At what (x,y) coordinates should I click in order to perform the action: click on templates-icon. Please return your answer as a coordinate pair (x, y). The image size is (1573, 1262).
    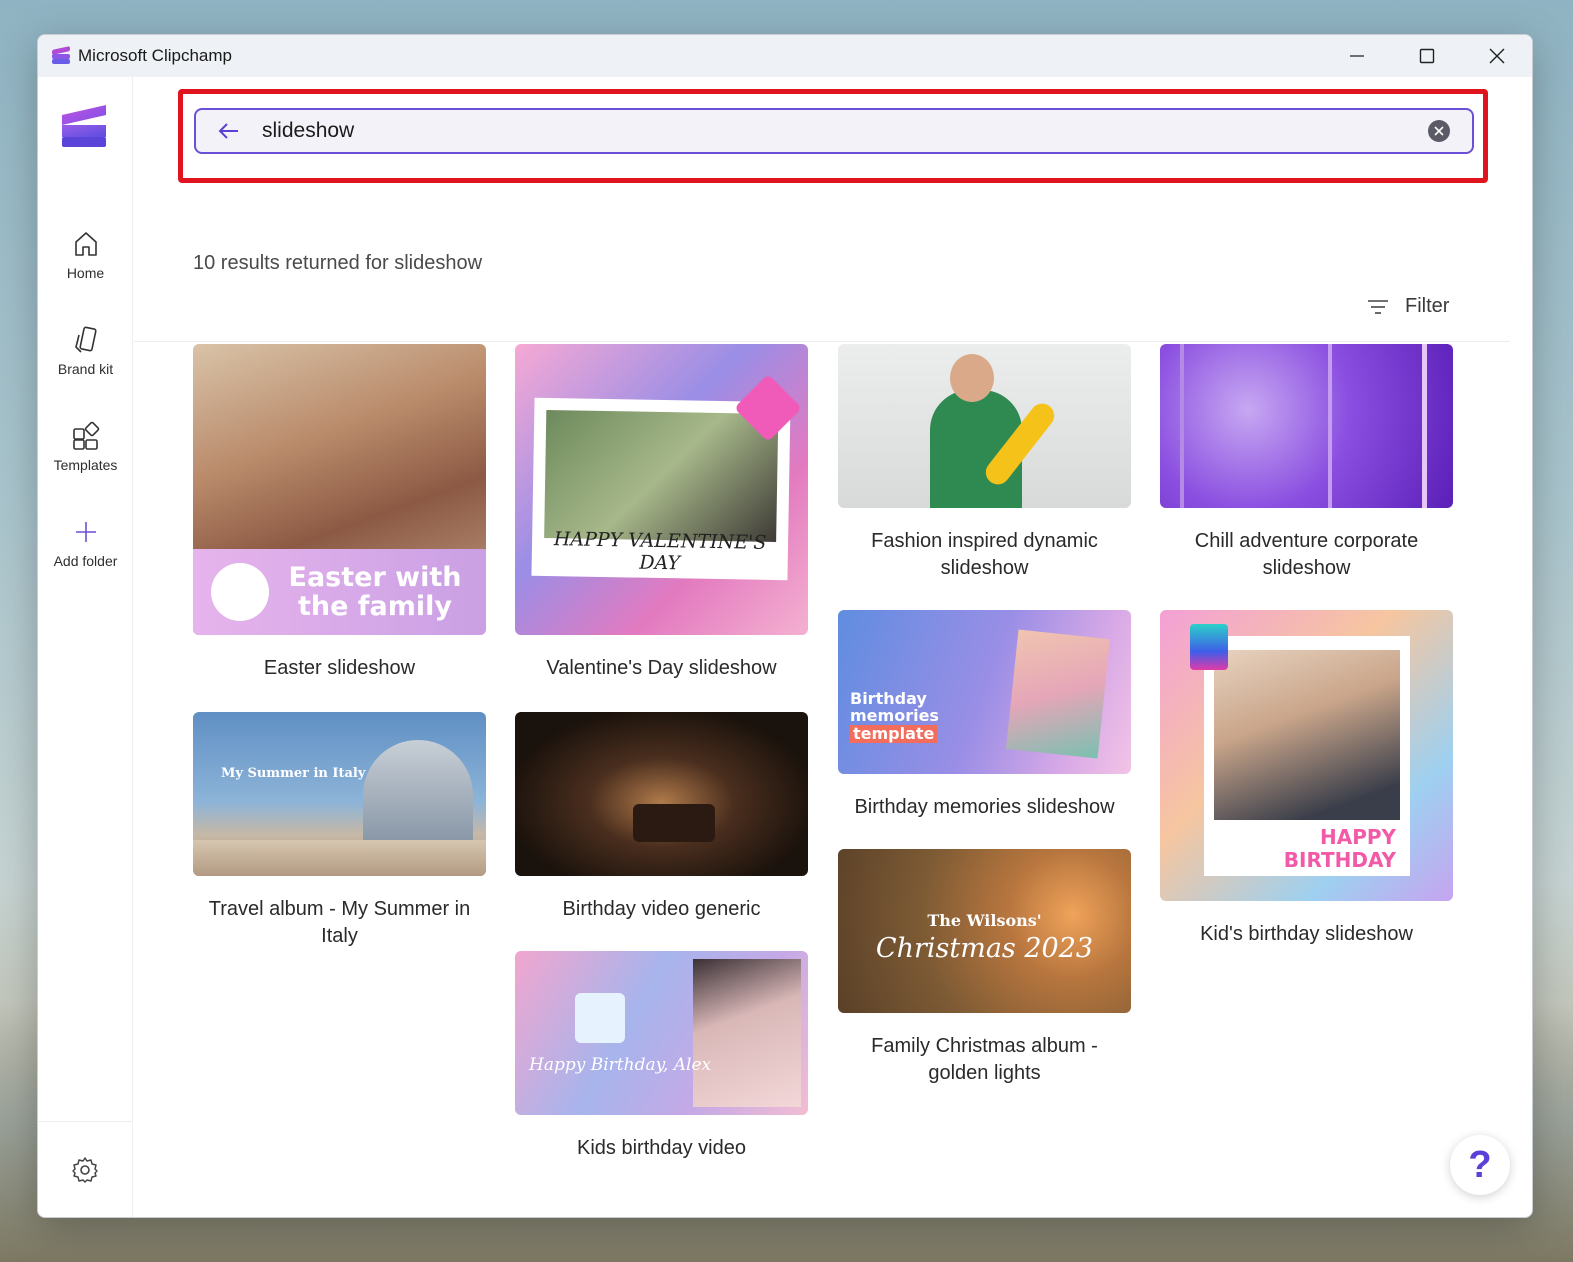
    Looking at the image, I should click on (85, 435).